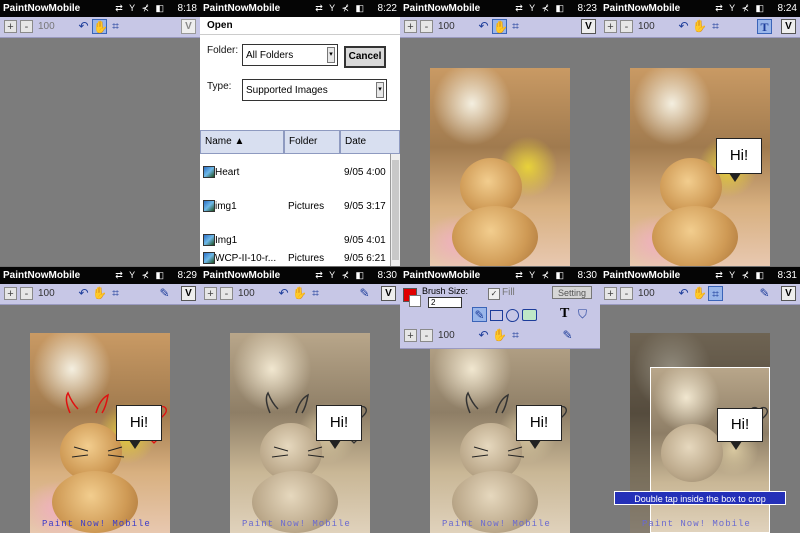 Image resolution: width=800 pixels, height=533 pixels. Describe the element at coordinates (787, 275) in the screenshot. I see `clock: 8:31` at that location.